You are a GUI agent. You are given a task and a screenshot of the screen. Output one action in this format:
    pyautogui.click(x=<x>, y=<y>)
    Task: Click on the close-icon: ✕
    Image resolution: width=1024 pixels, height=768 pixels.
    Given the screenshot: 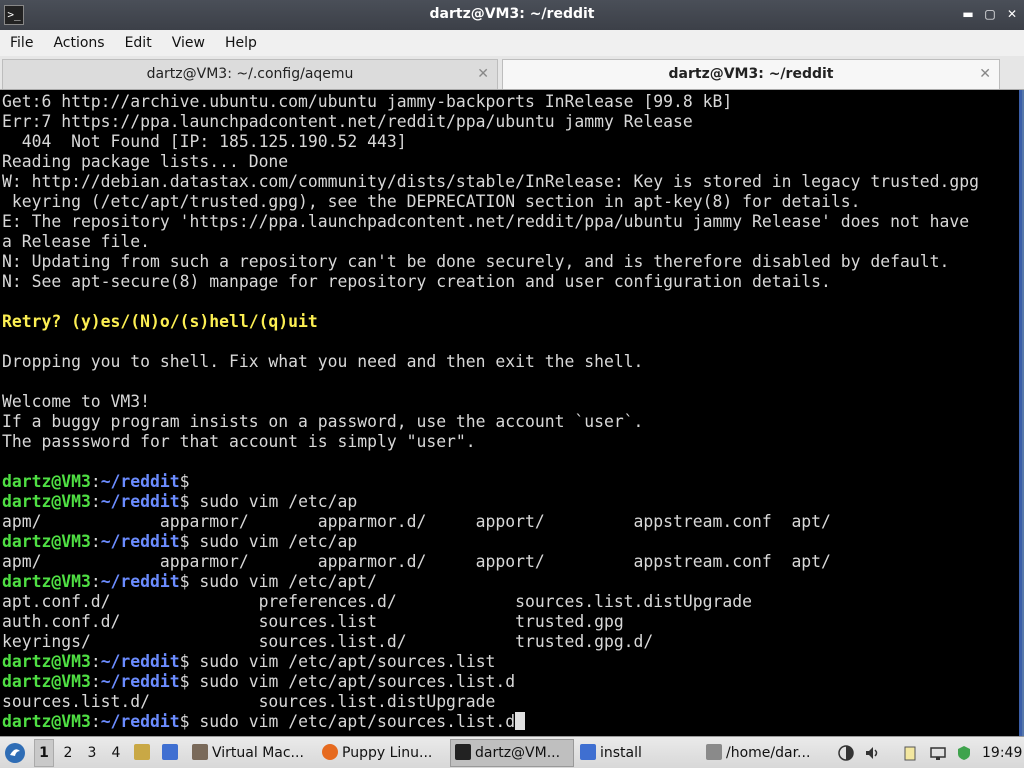 What is the action you would take?
    pyautogui.click(x=1012, y=14)
    